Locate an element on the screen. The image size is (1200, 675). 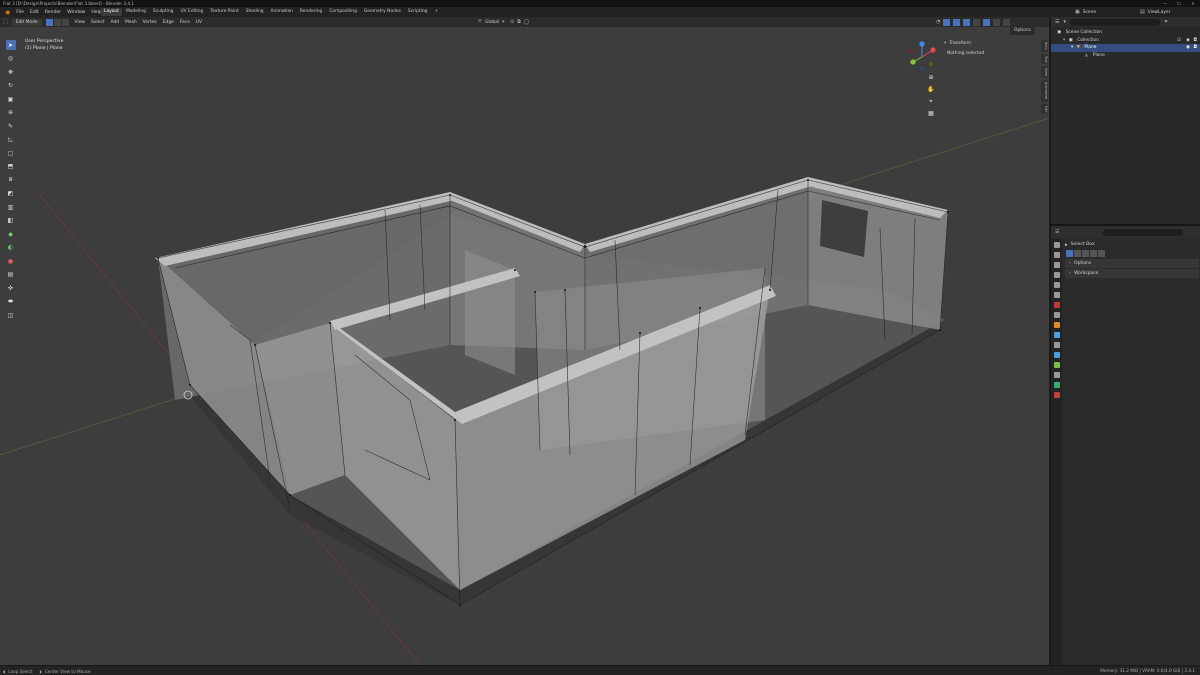
tab-rendering: Rendering is located at coordinates (311, 12).